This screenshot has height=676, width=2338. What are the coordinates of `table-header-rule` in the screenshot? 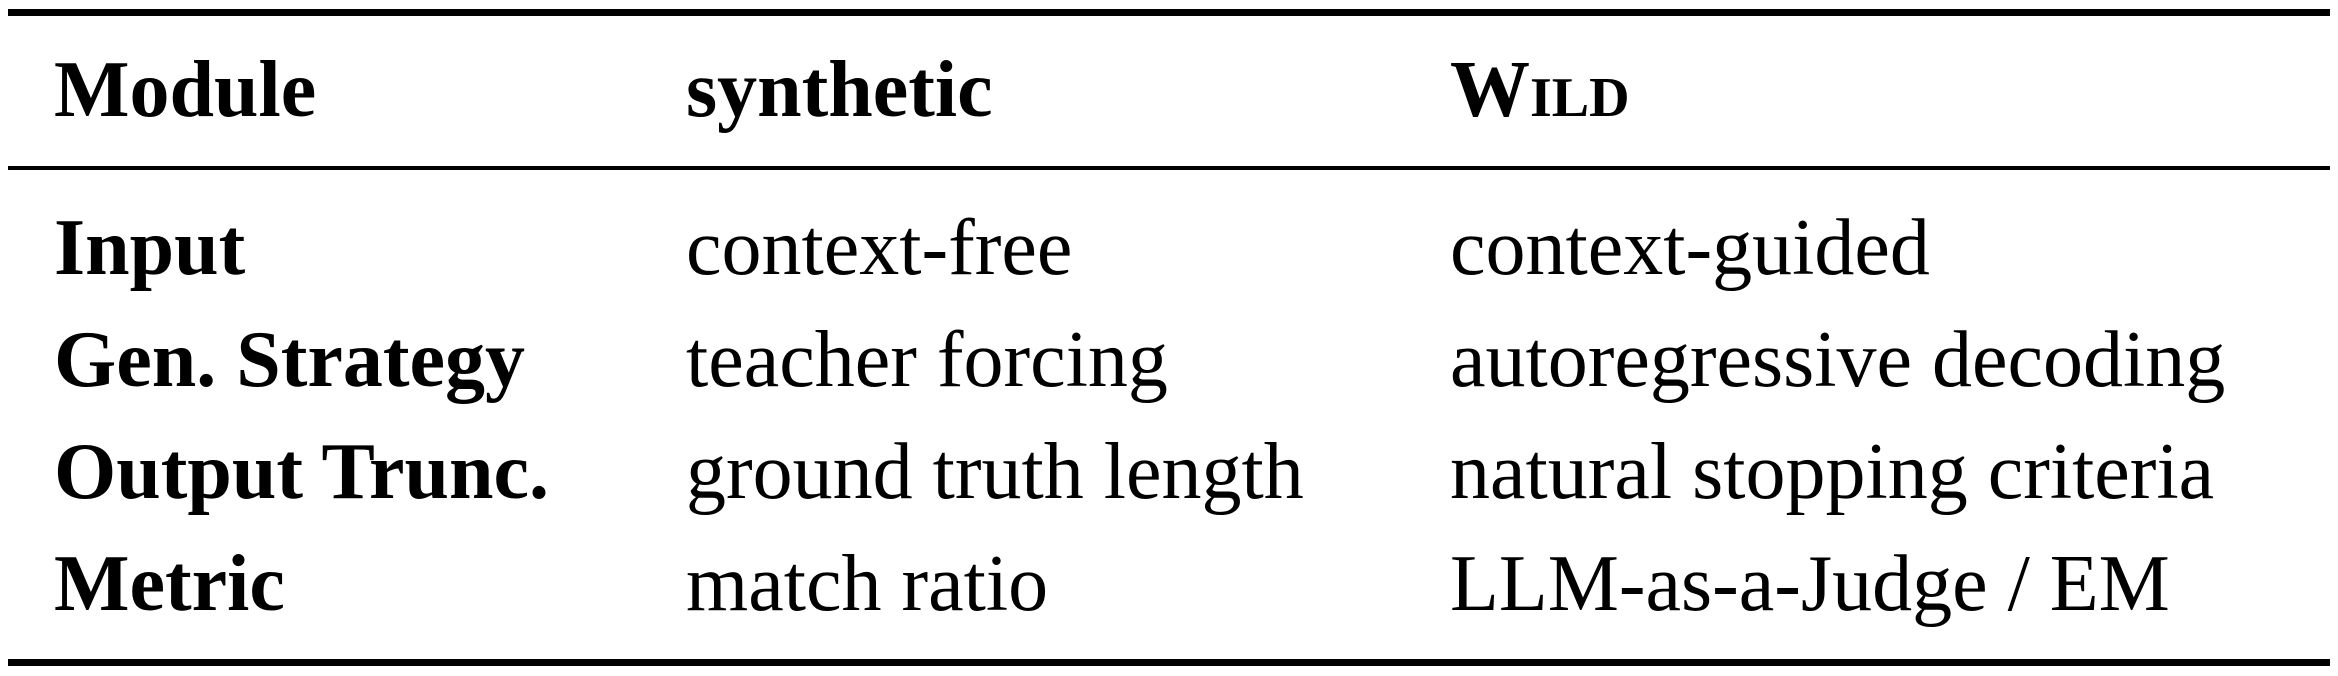 It's located at (1169, 168).